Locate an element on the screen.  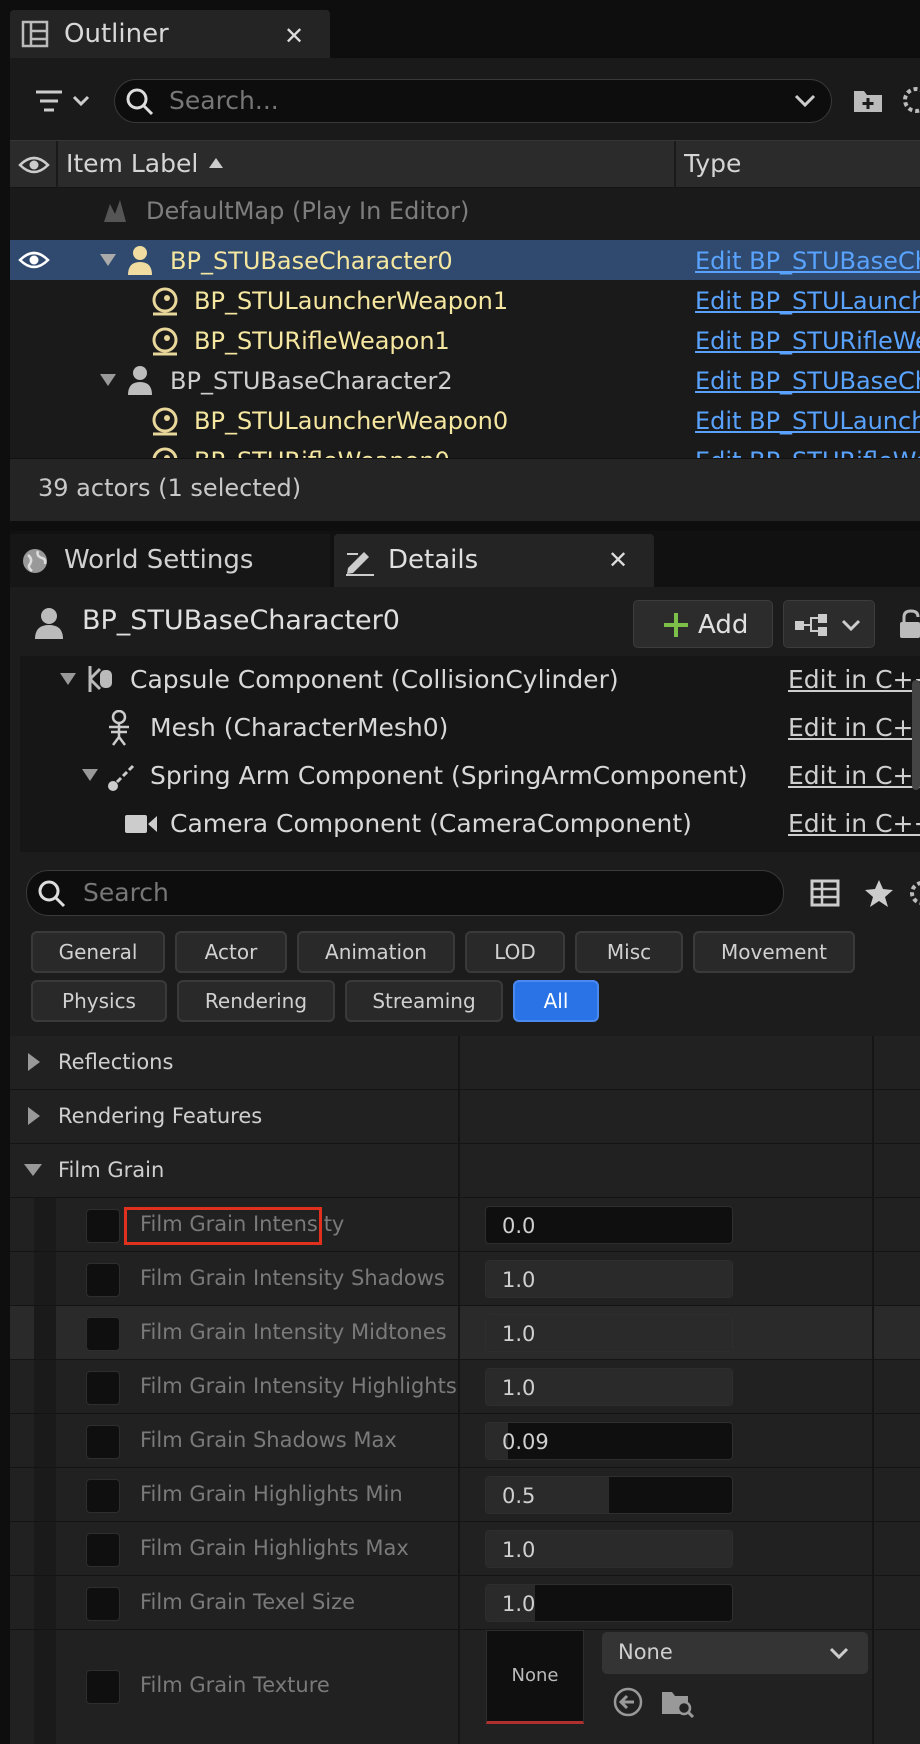
filter-misc-button: Misc is located at coordinates (629, 952).